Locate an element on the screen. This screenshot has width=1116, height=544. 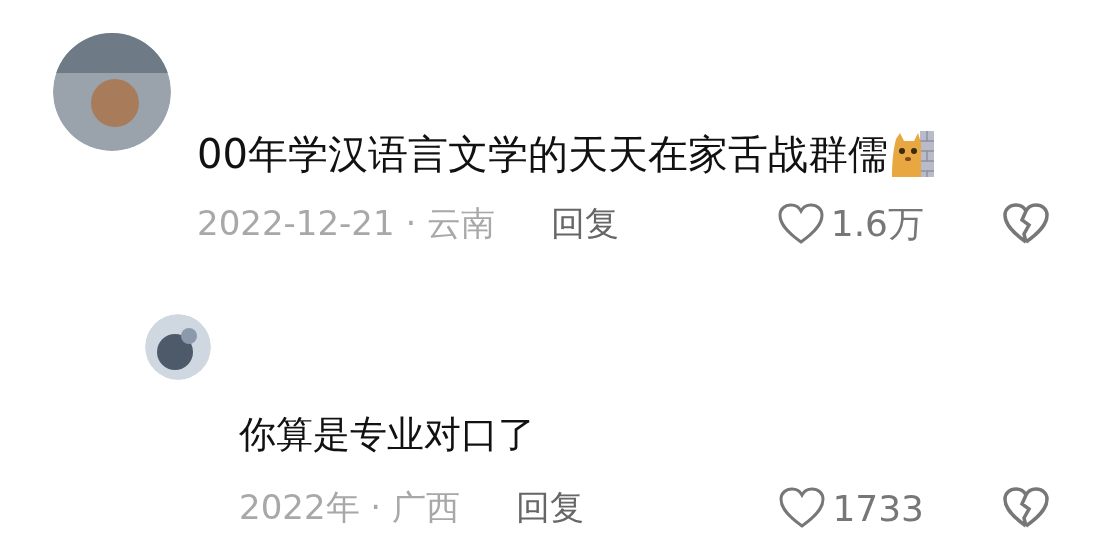
comment-date-location: 2022-12-21 · 云南 is located at coordinates (346, 223).